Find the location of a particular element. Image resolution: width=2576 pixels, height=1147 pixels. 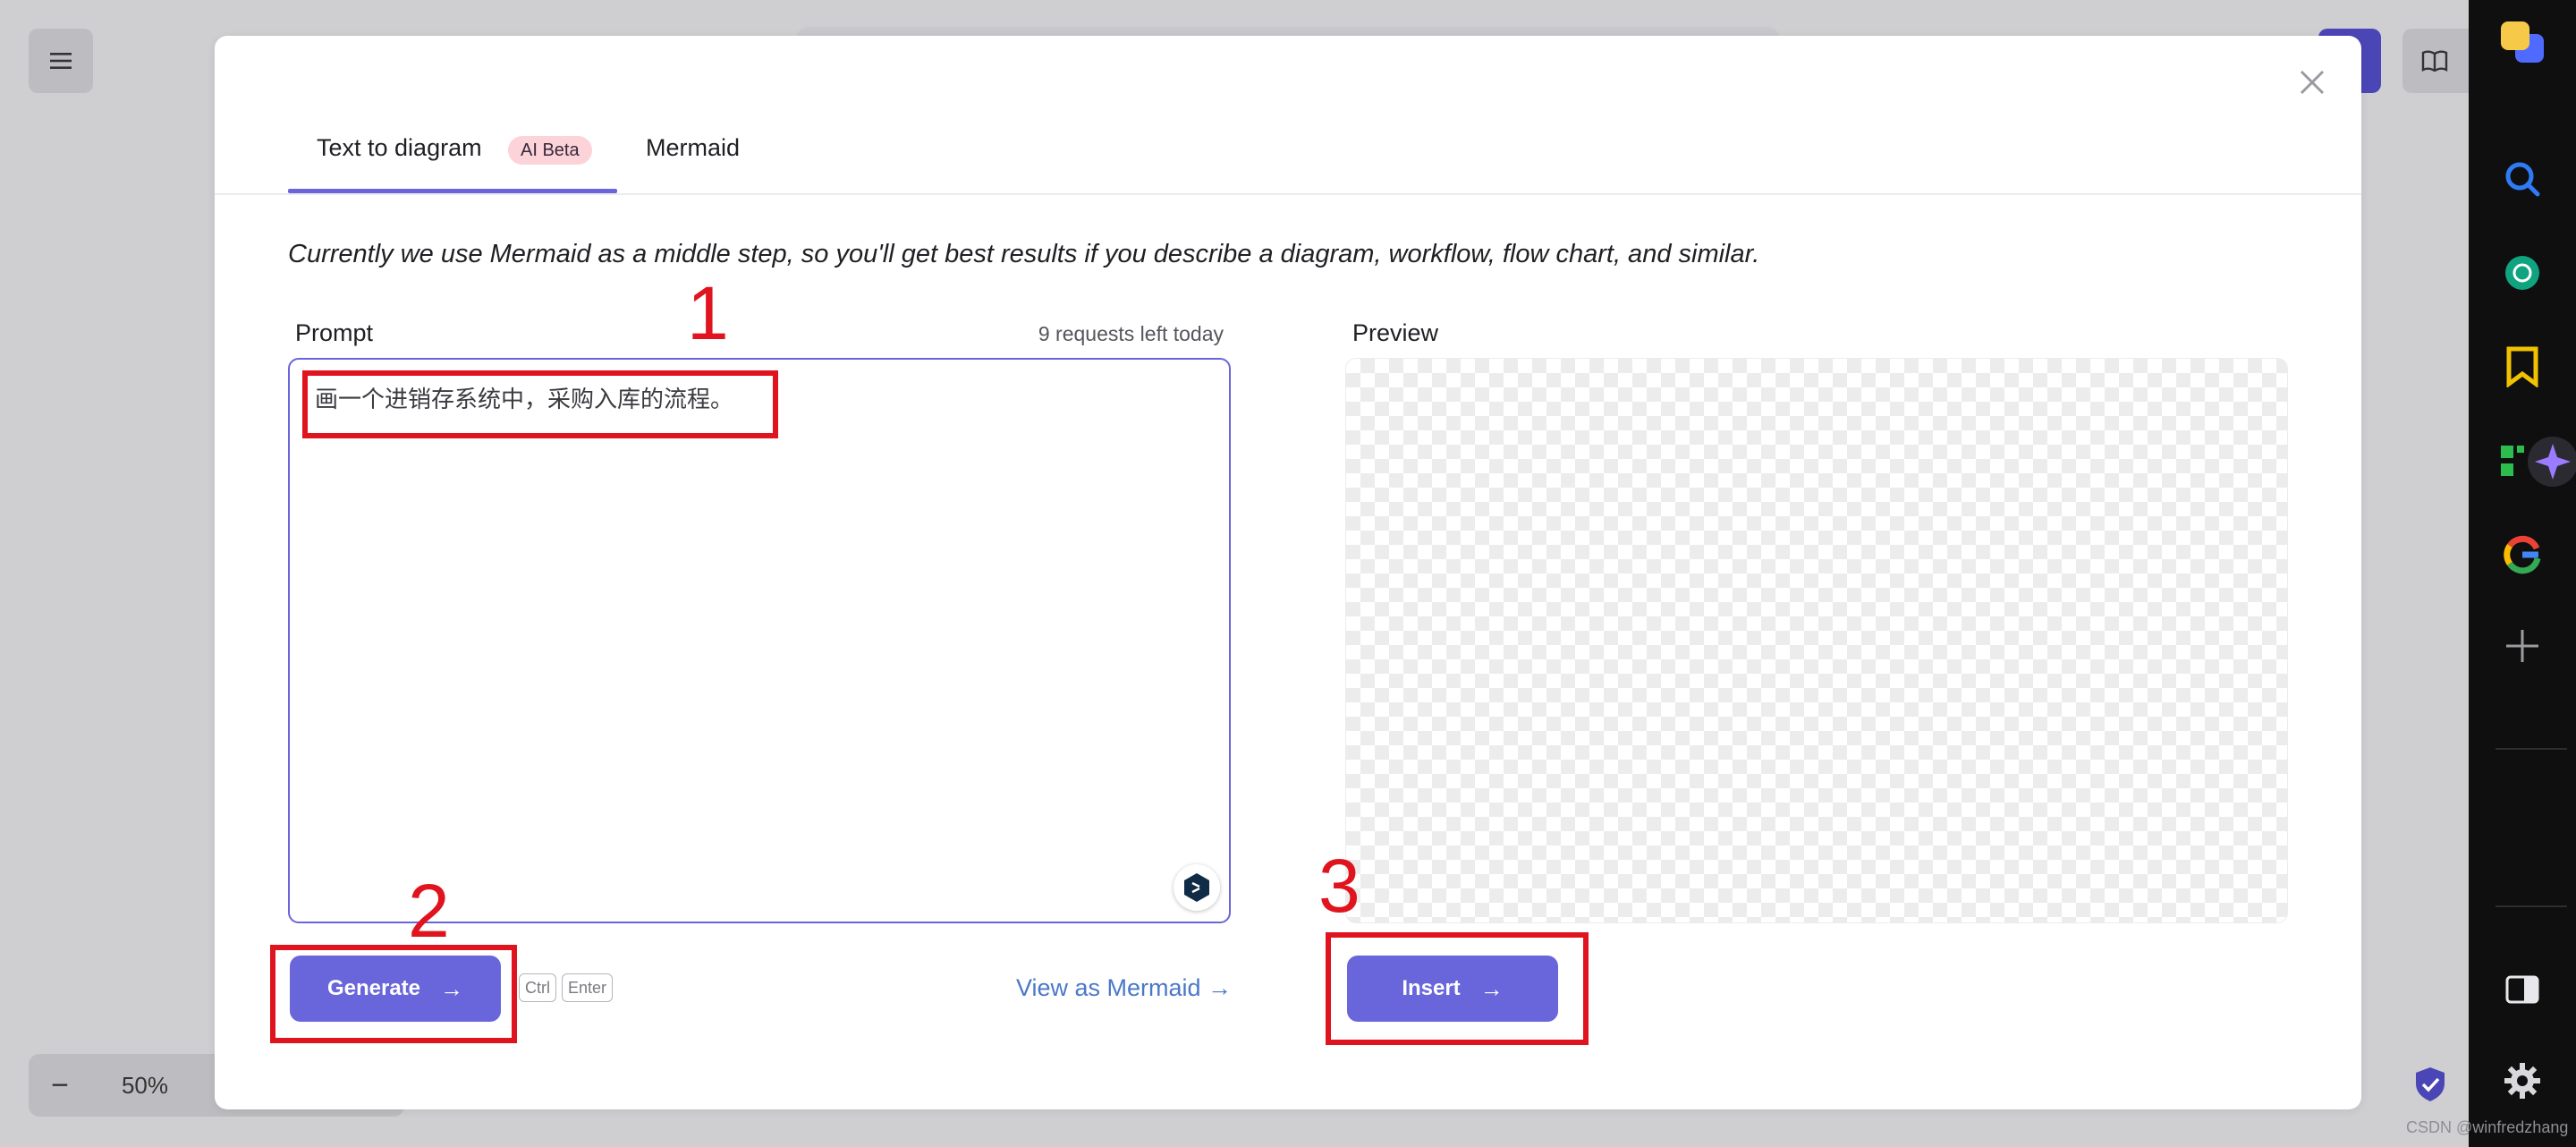

gear-icon is located at coordinates (2522, 1081).